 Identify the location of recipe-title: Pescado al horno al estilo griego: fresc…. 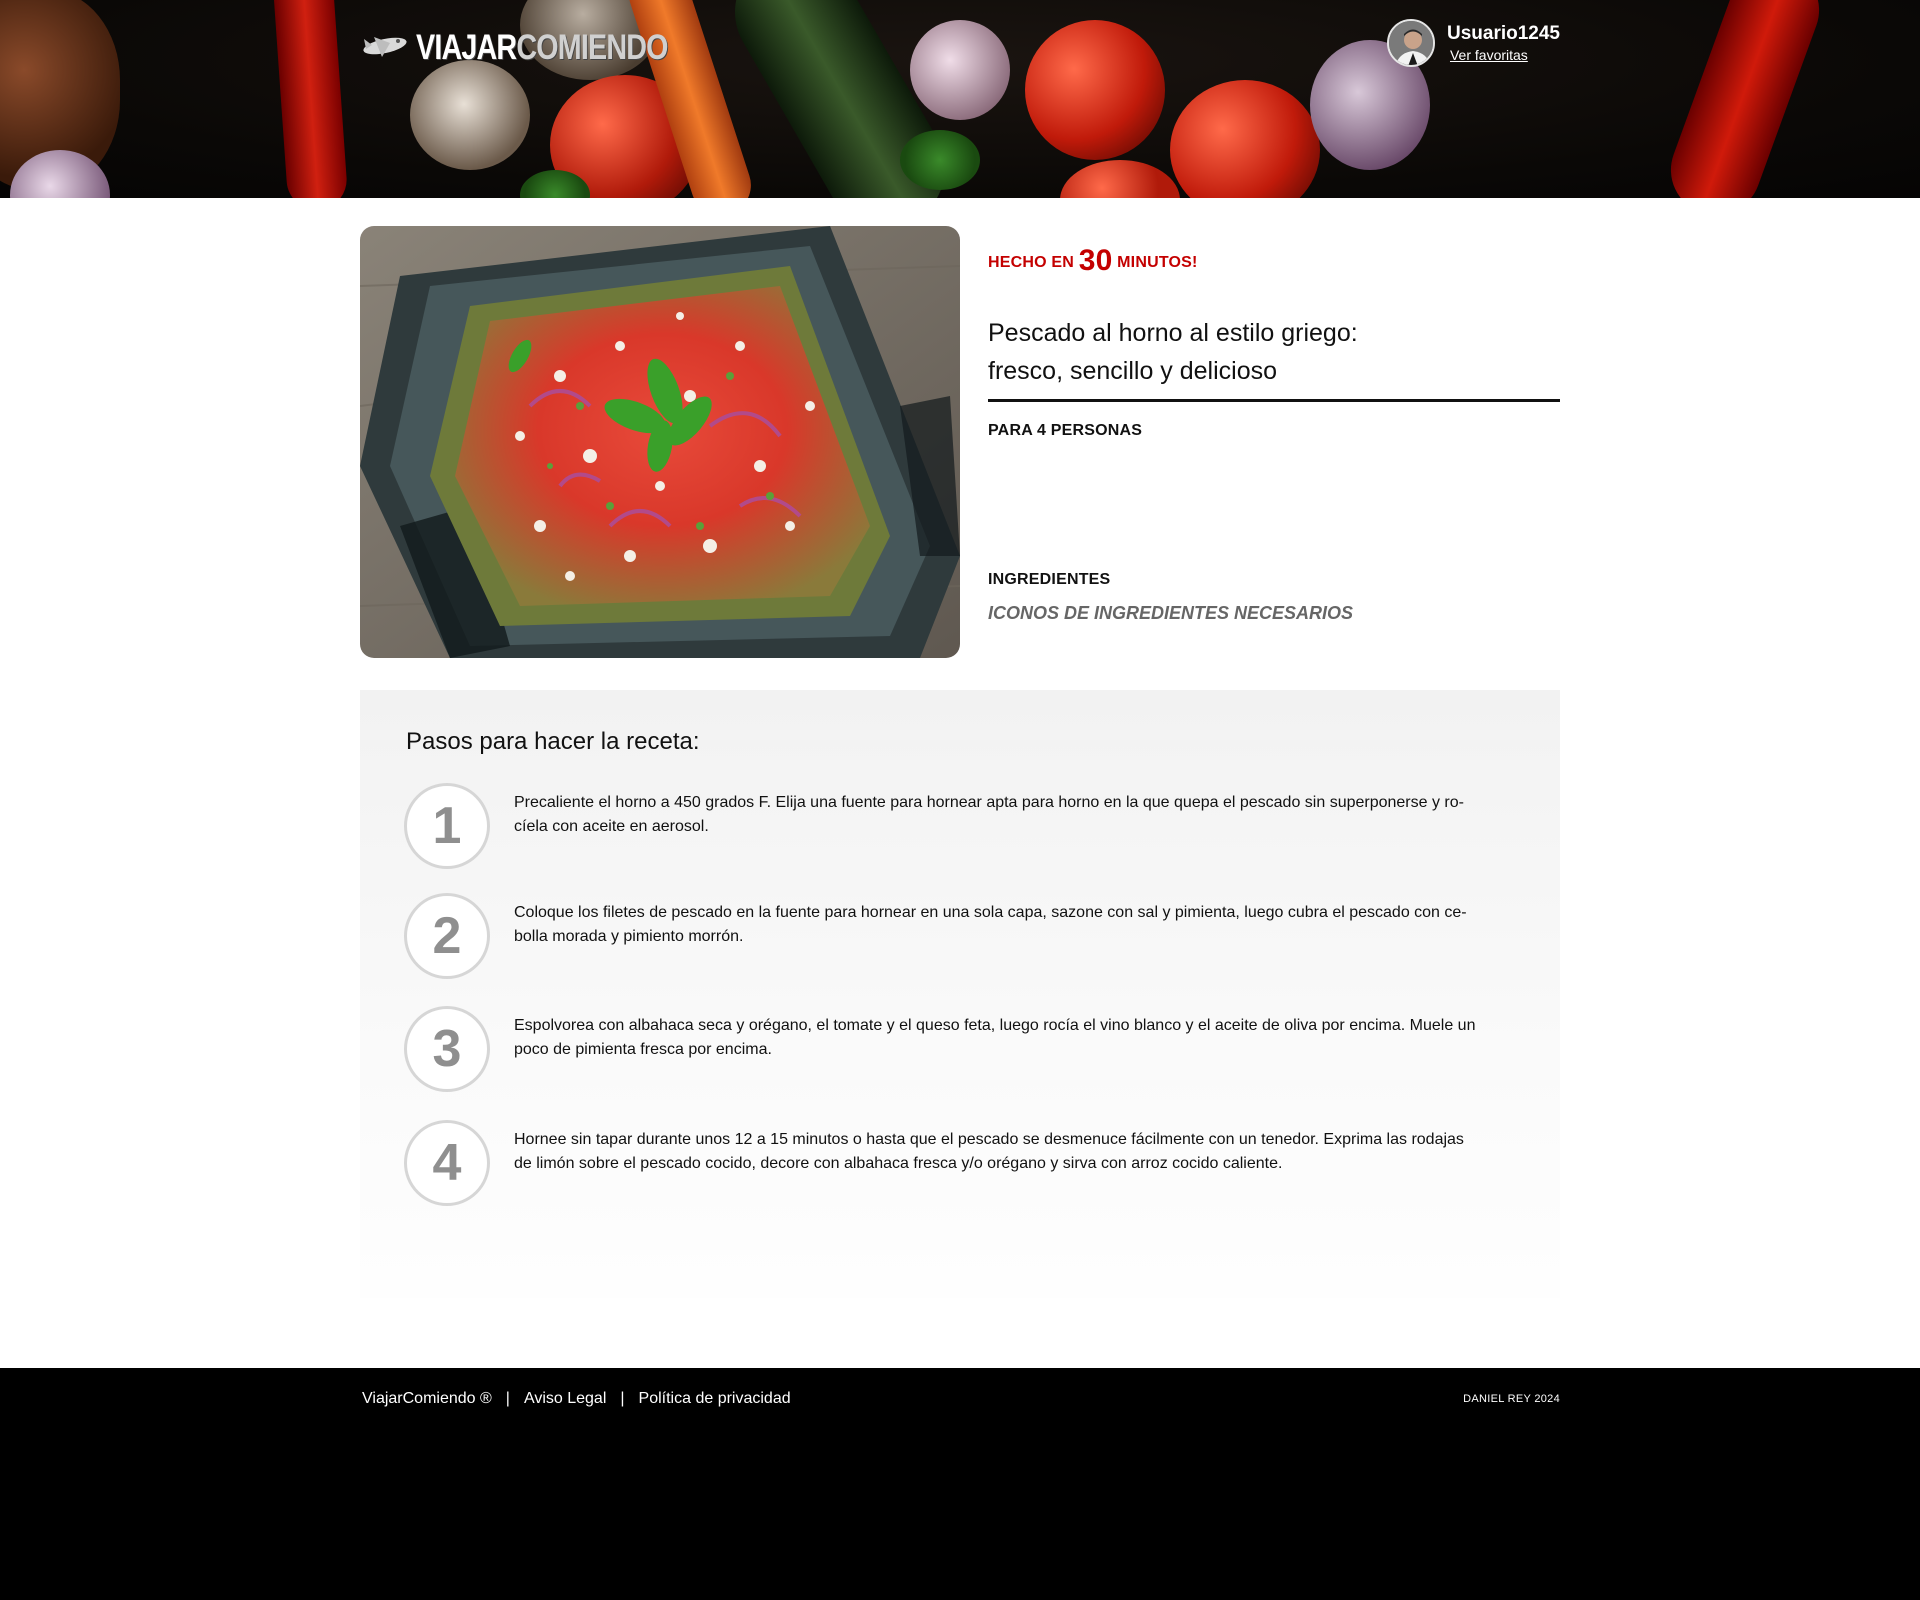
(1274, 352).